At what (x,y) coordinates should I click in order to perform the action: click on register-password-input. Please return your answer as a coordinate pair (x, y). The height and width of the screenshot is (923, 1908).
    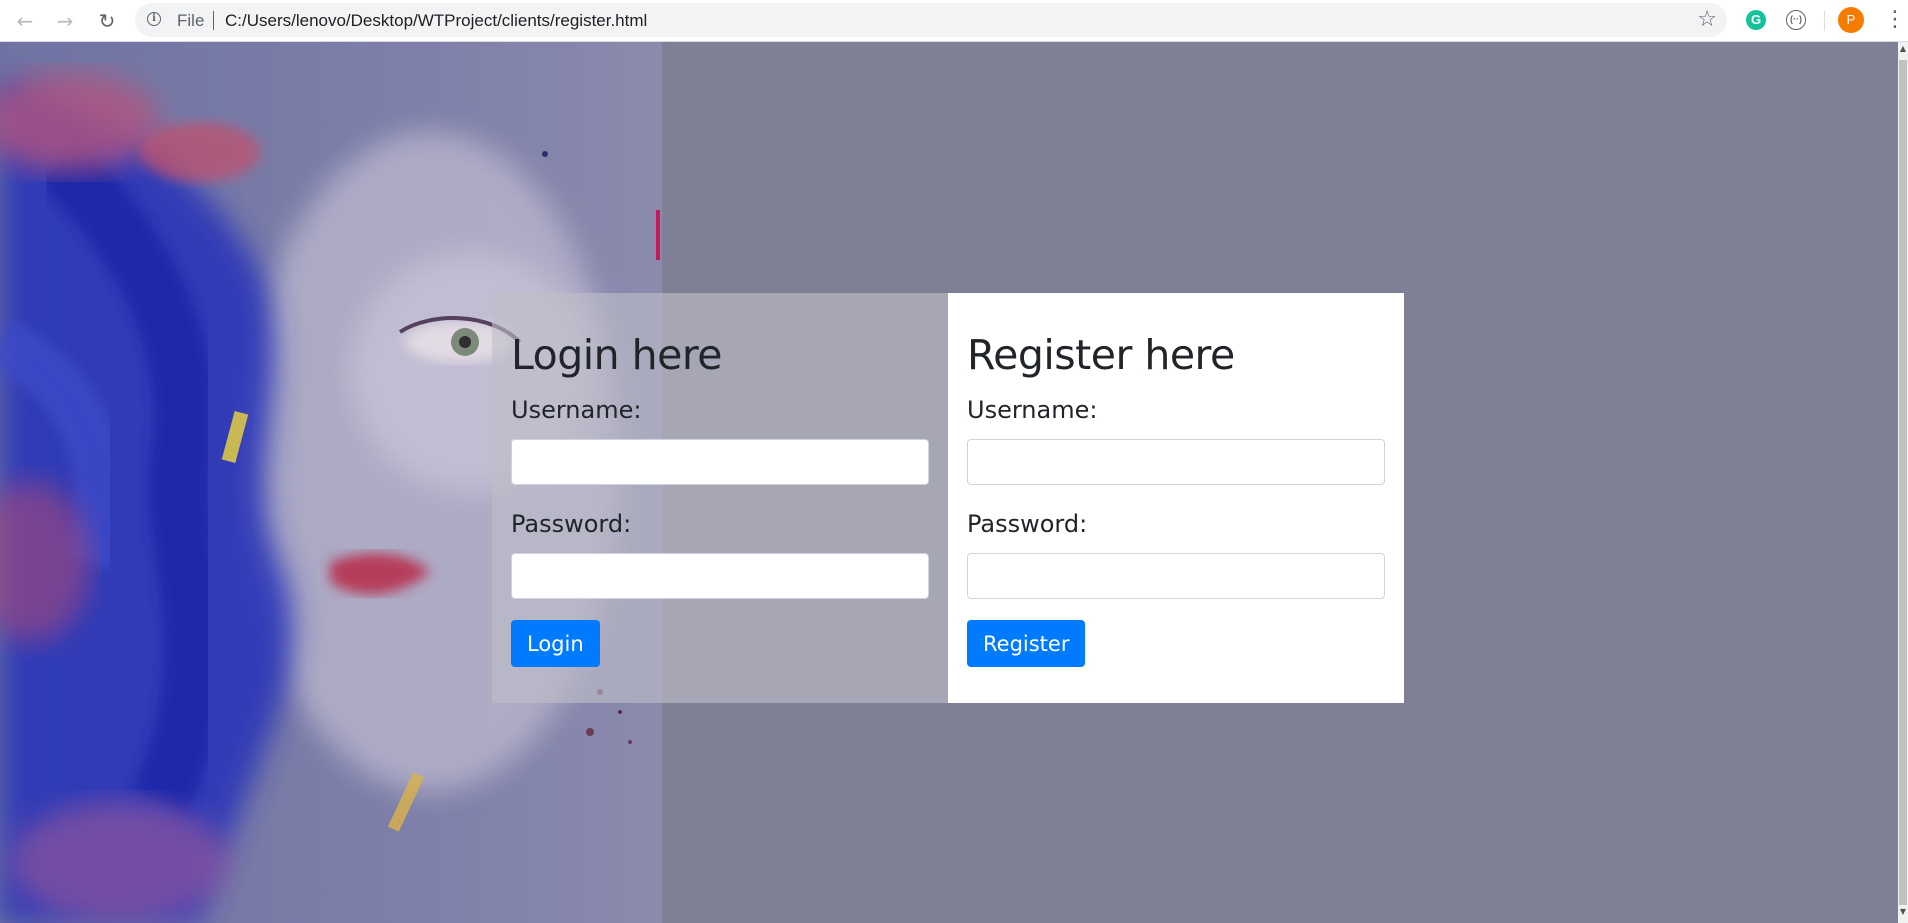
    Looking at the image, I should click on (1176, 576).